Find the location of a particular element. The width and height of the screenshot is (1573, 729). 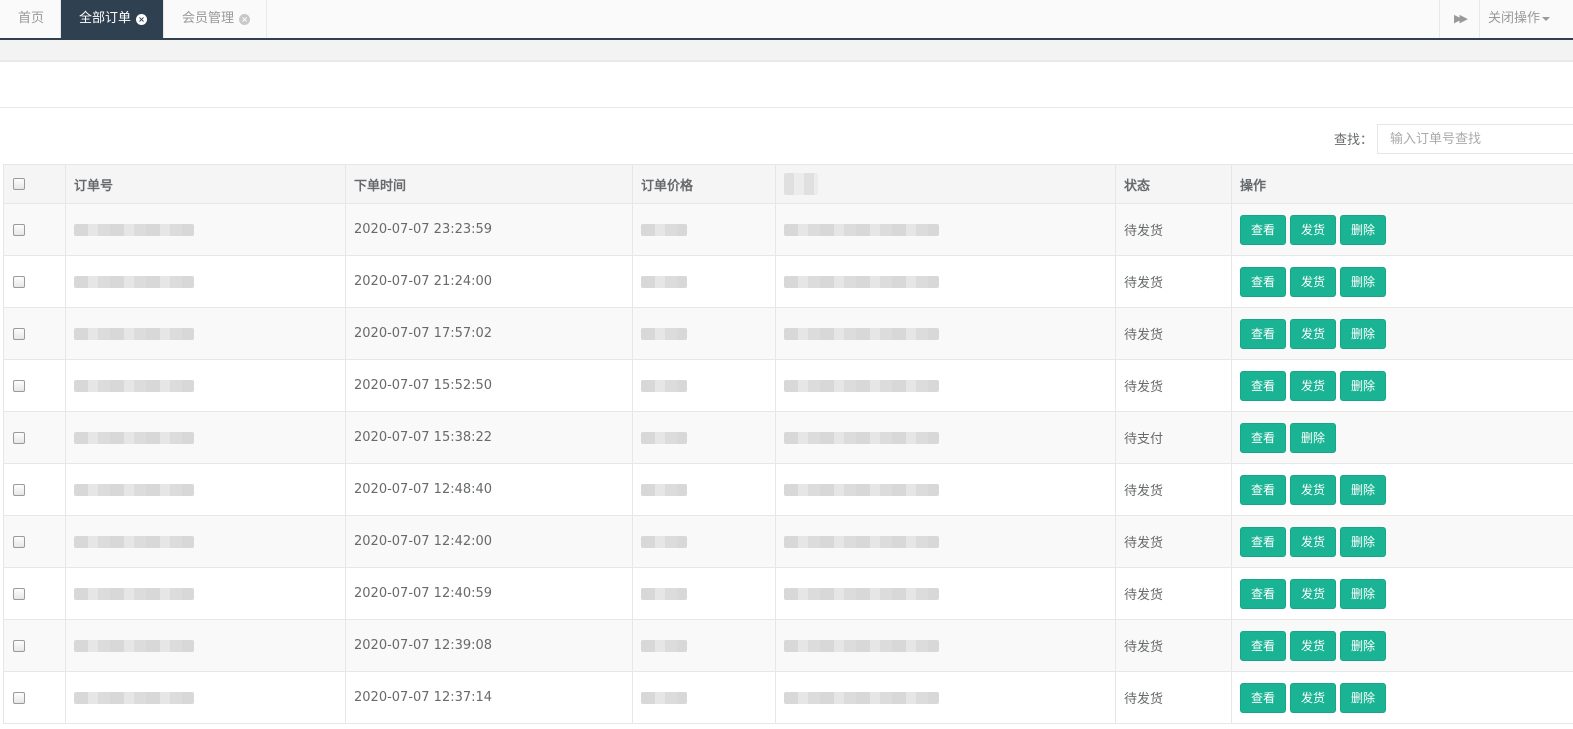

table-row: 2020-07-07 12:39:08 待发货 查看 发货 删除 is located at coordinates (788, 645).